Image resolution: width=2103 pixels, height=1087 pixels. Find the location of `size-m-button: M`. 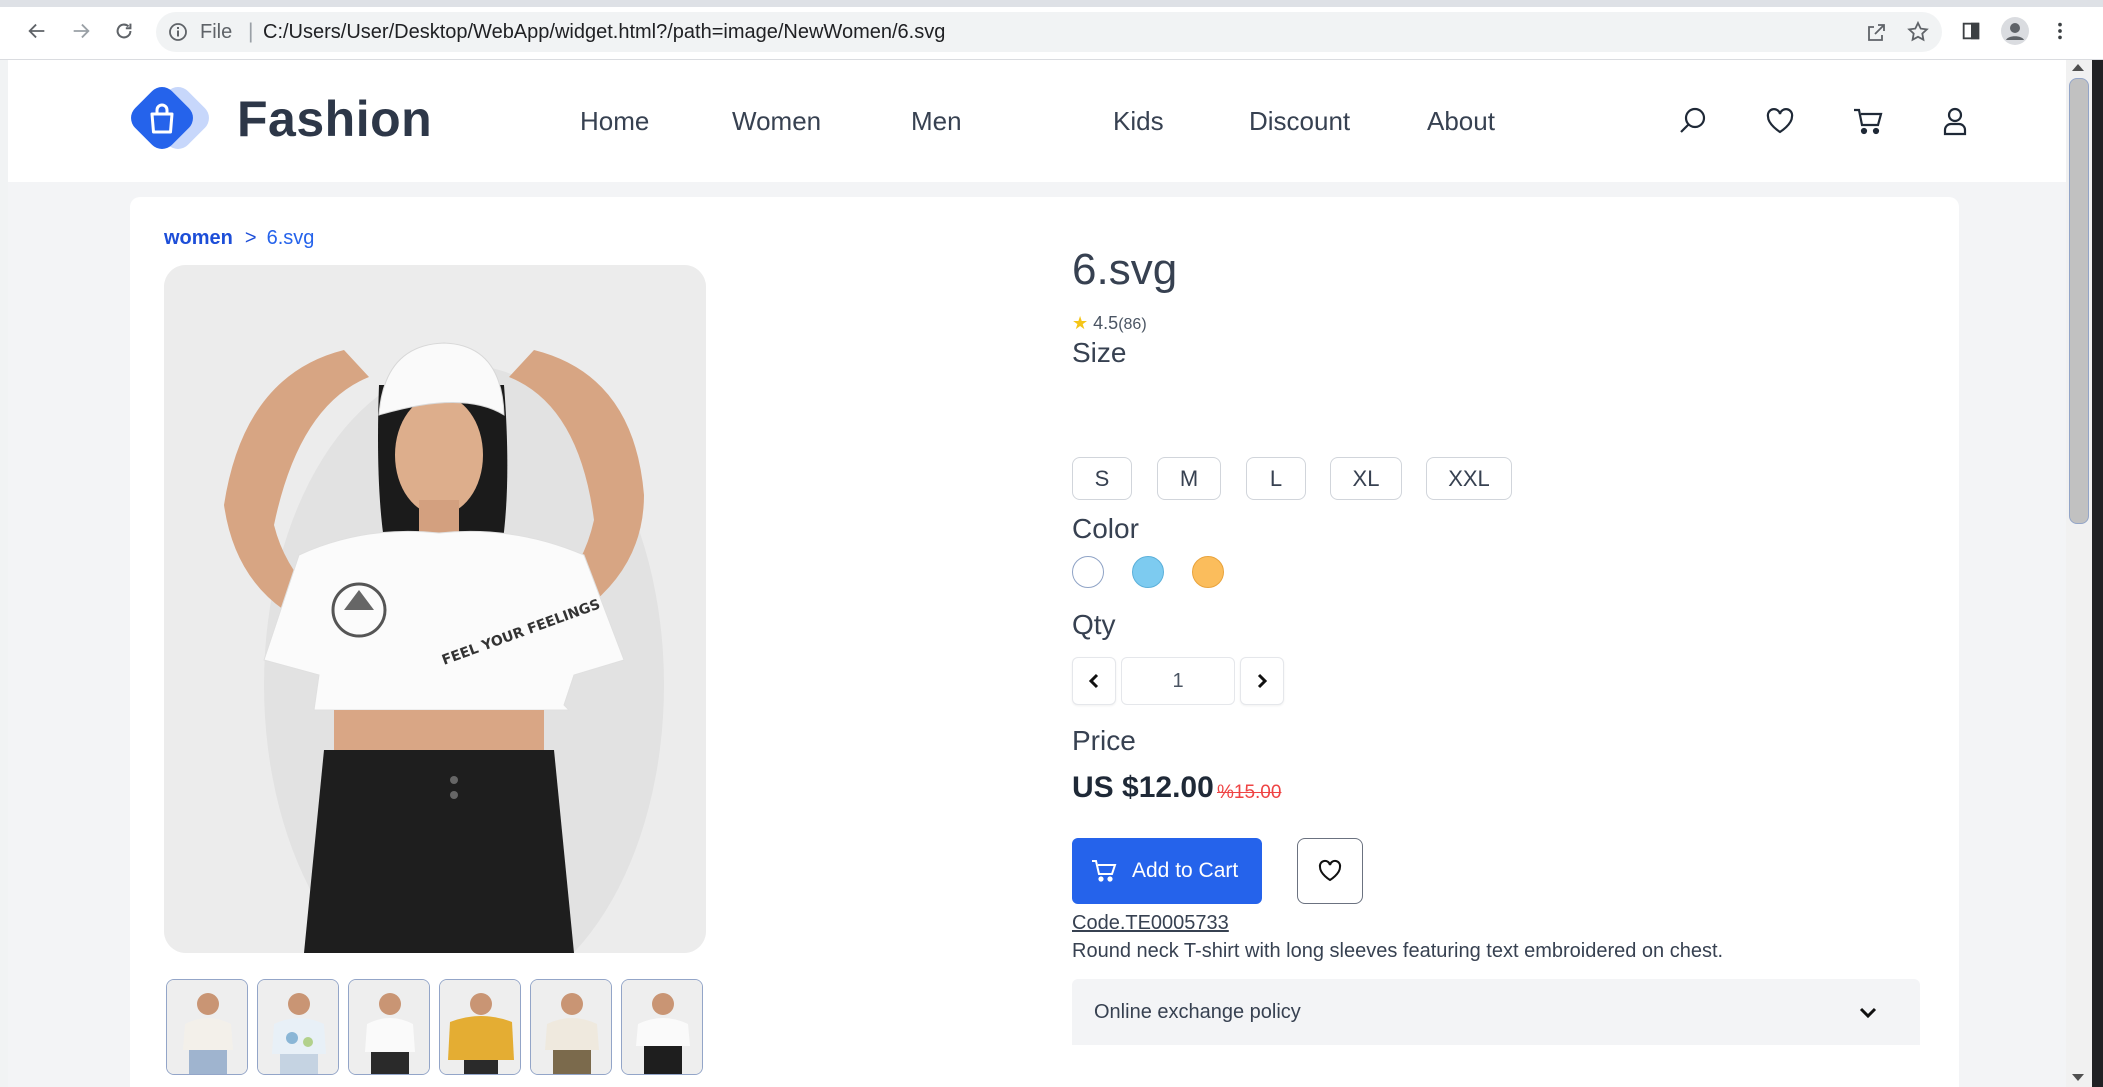

size-m-button: M is located at coordinates (1189, 478).